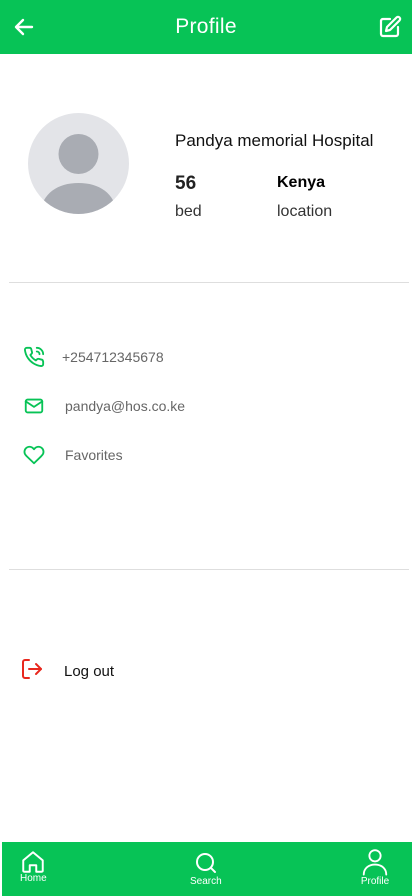  I want to click on edit-icon, so click(390, 27).